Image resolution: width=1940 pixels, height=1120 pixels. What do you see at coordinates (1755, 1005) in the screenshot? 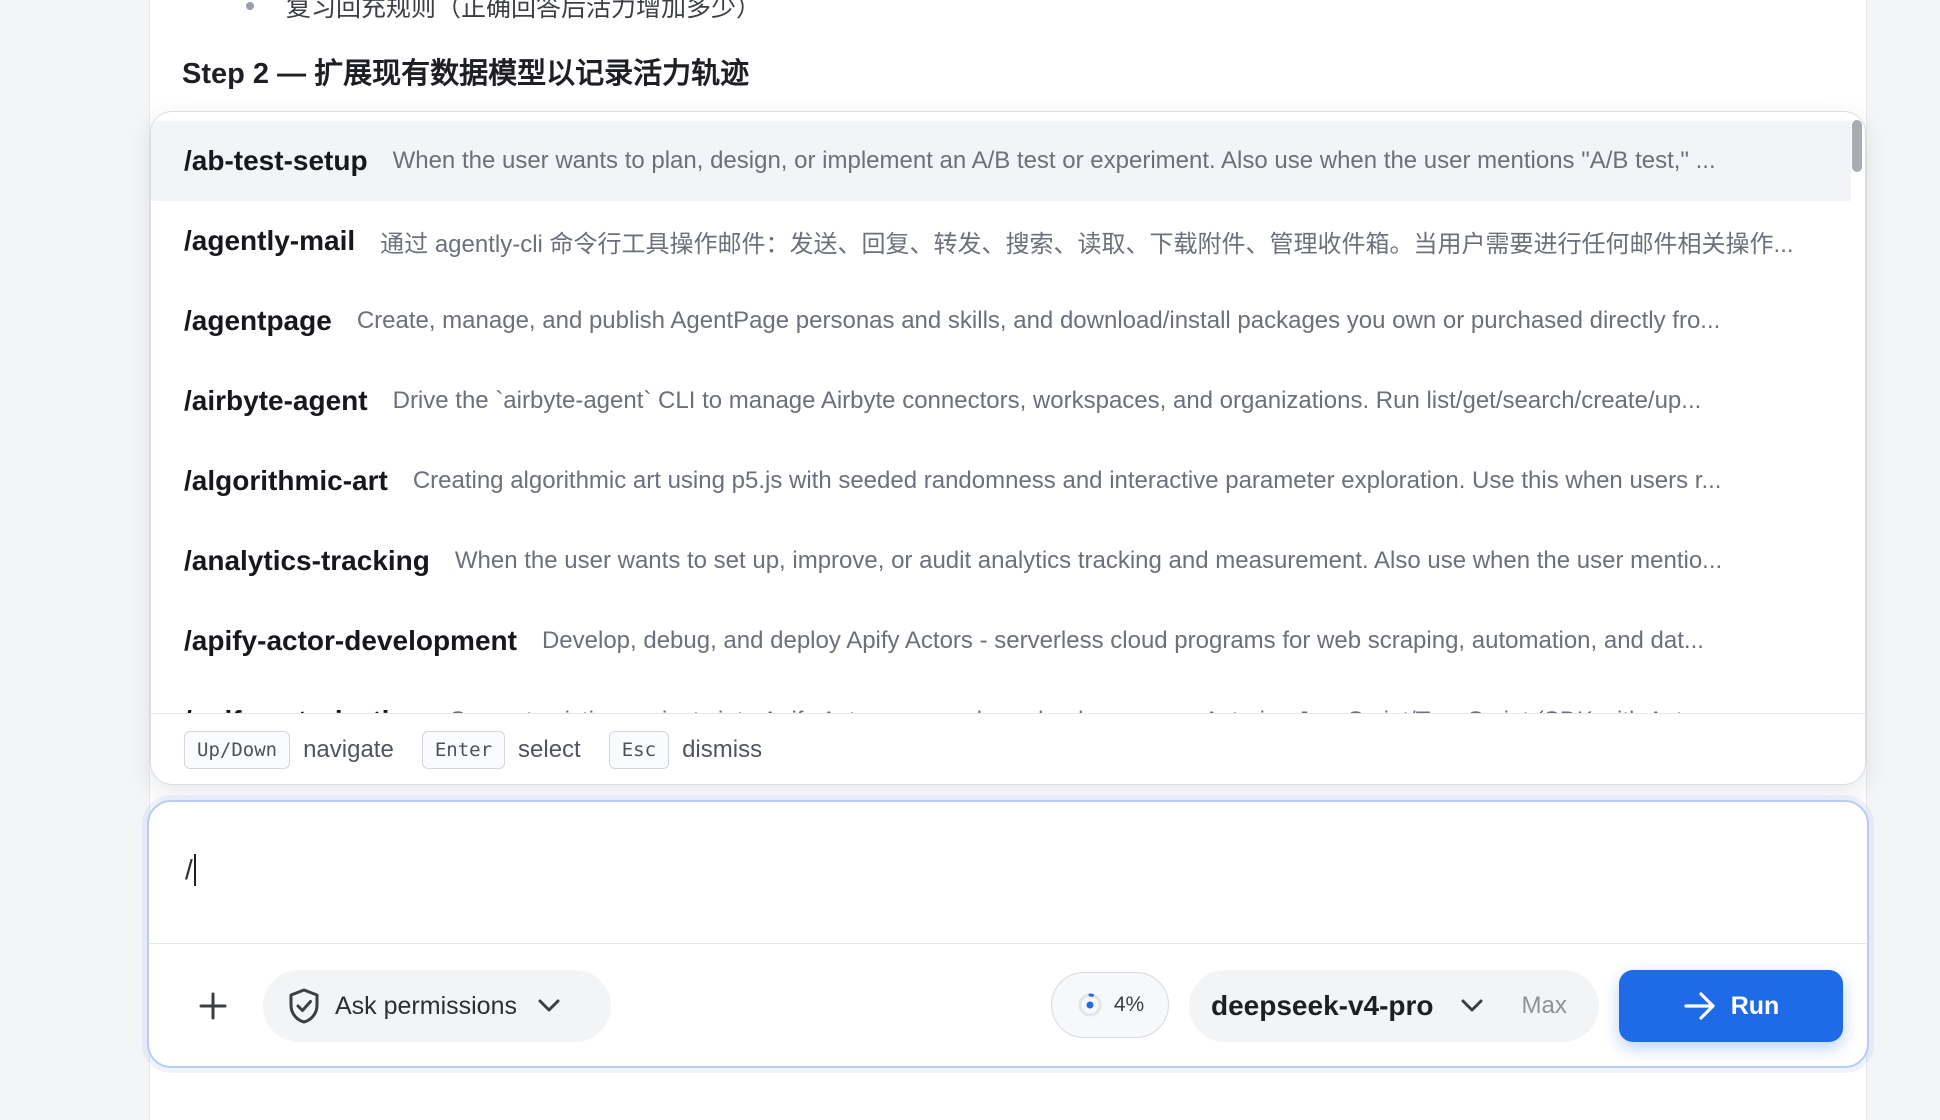
I see `run-label: Run` at bounding box center [1755, 1005].